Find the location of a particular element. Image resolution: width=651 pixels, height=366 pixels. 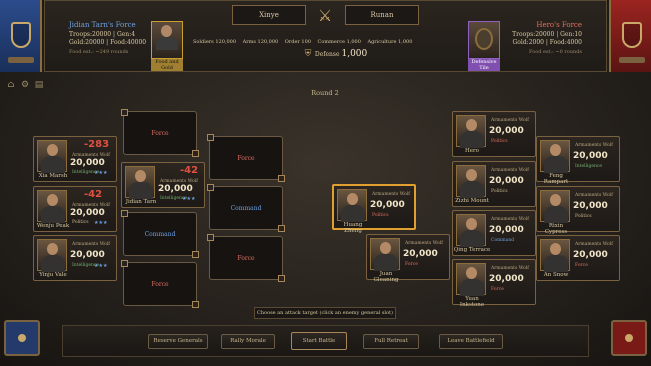

left-city-name: Xinye is located at coordinates (269, 15).